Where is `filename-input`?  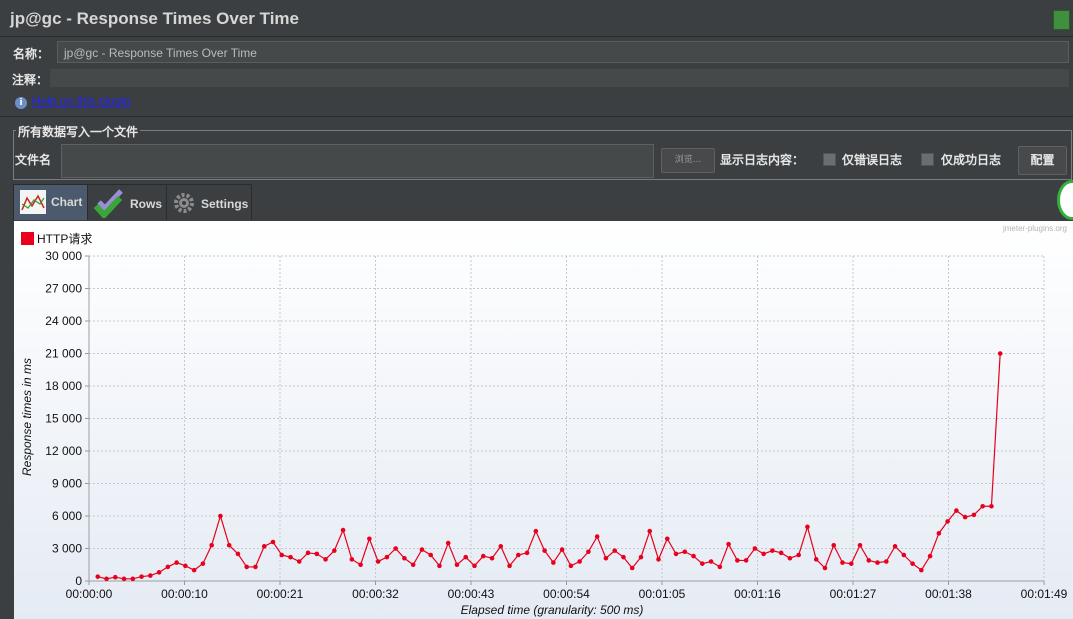 filename-input is located at coordinates (357, 161).